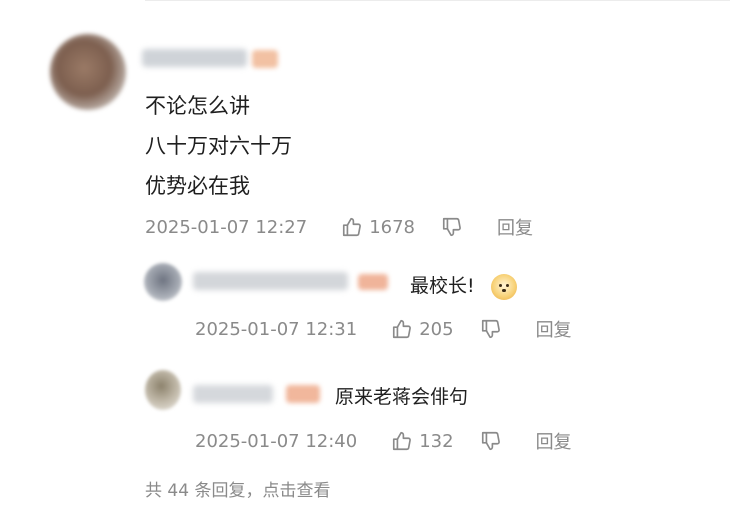 This screenshot has width=730, height=511. What do you see at coordinates (383, 329) in the screenshot?
I see `reply-1-meta: 2025-01-07 12:31 205 回复` at bounding box center [383, 329].